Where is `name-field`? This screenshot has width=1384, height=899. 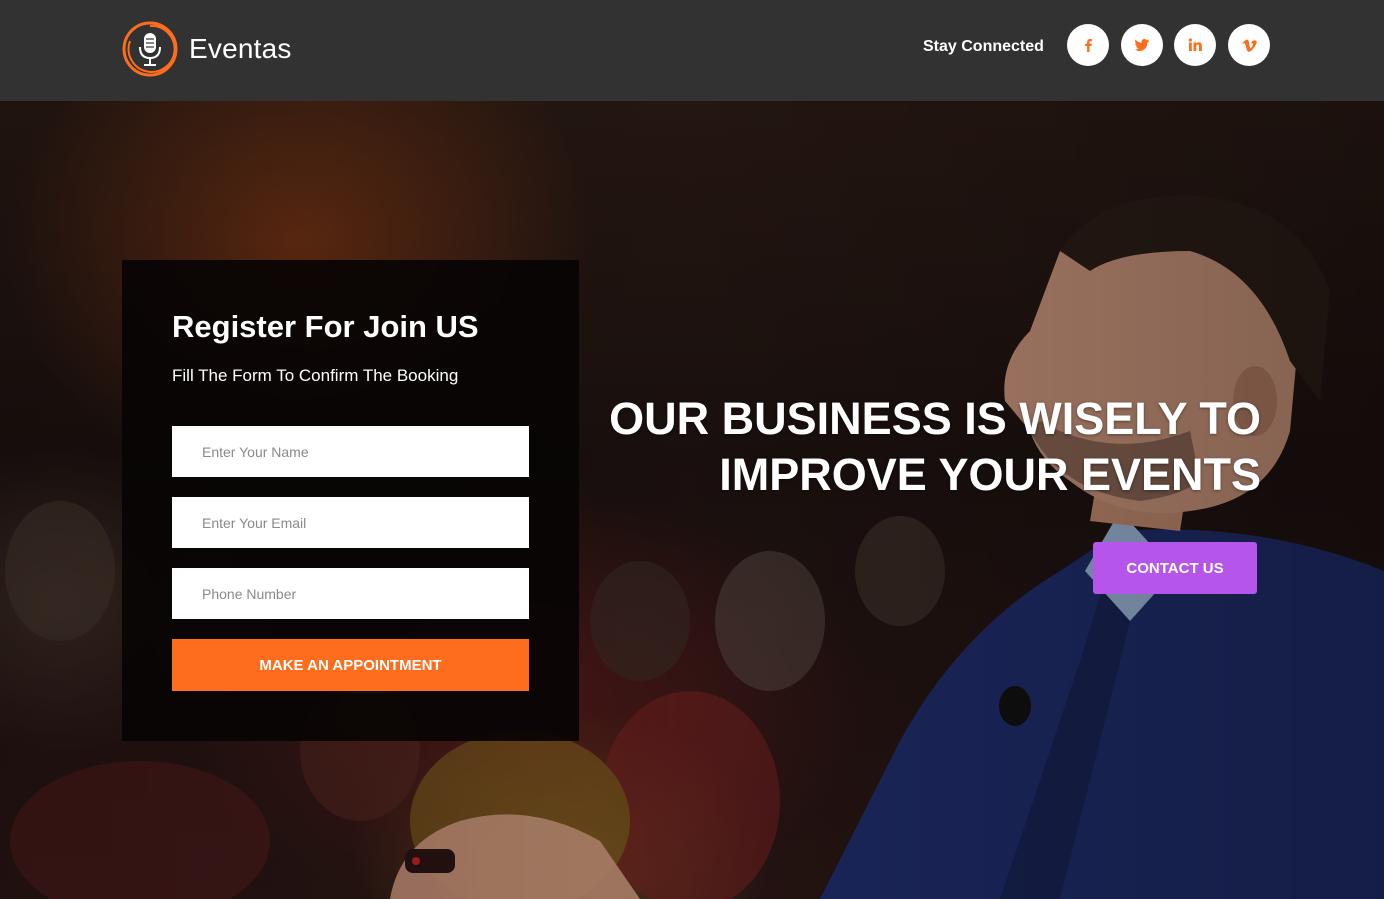 name-field is located at coordinates (350, 451).